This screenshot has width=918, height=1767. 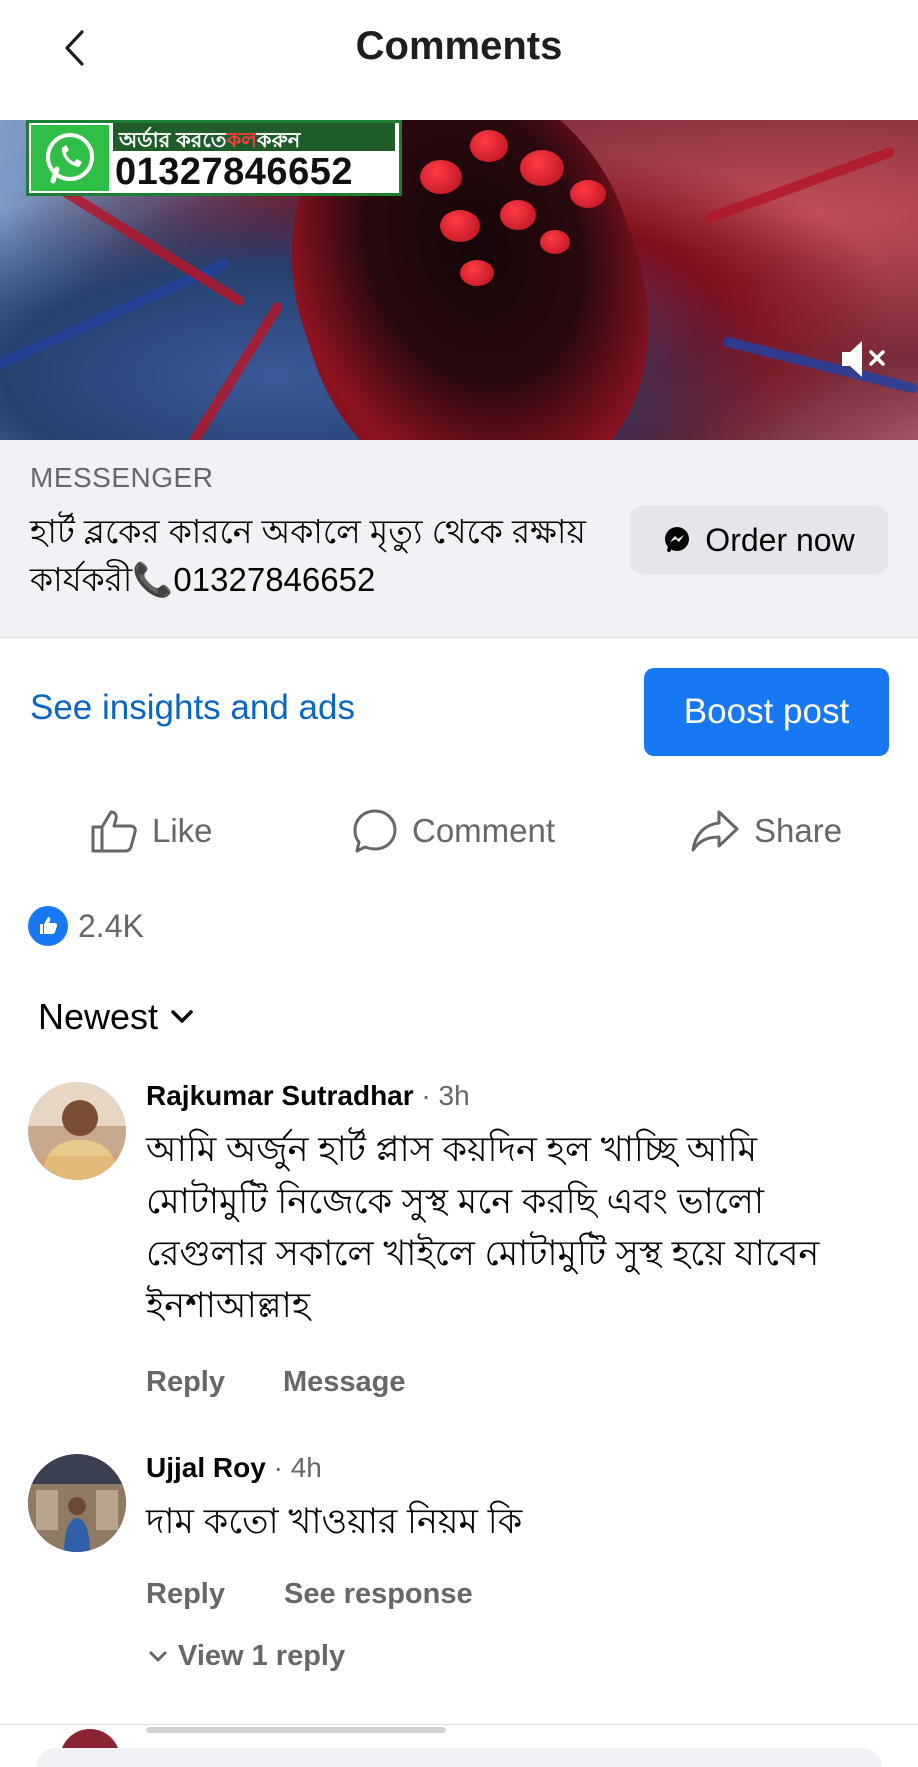 What do you see at coordinates (677, 539) in the screenshot?
I see `messenger-icon` at bounding box center [677, 539].